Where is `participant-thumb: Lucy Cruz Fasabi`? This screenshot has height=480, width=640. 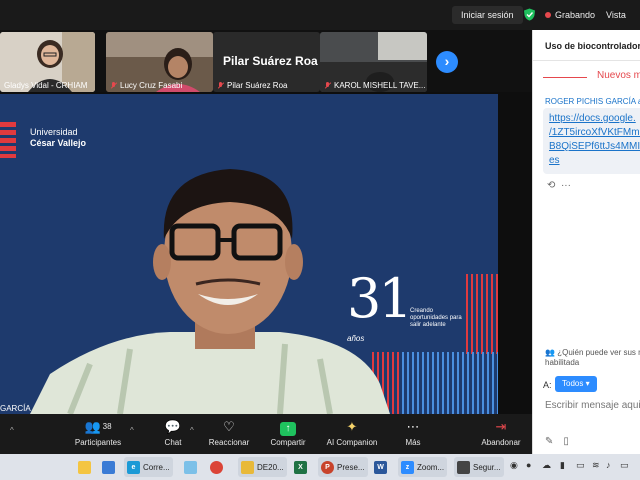 participant-thumb: Lucy Cruz Fasabi is located at coordinates (159, 62).